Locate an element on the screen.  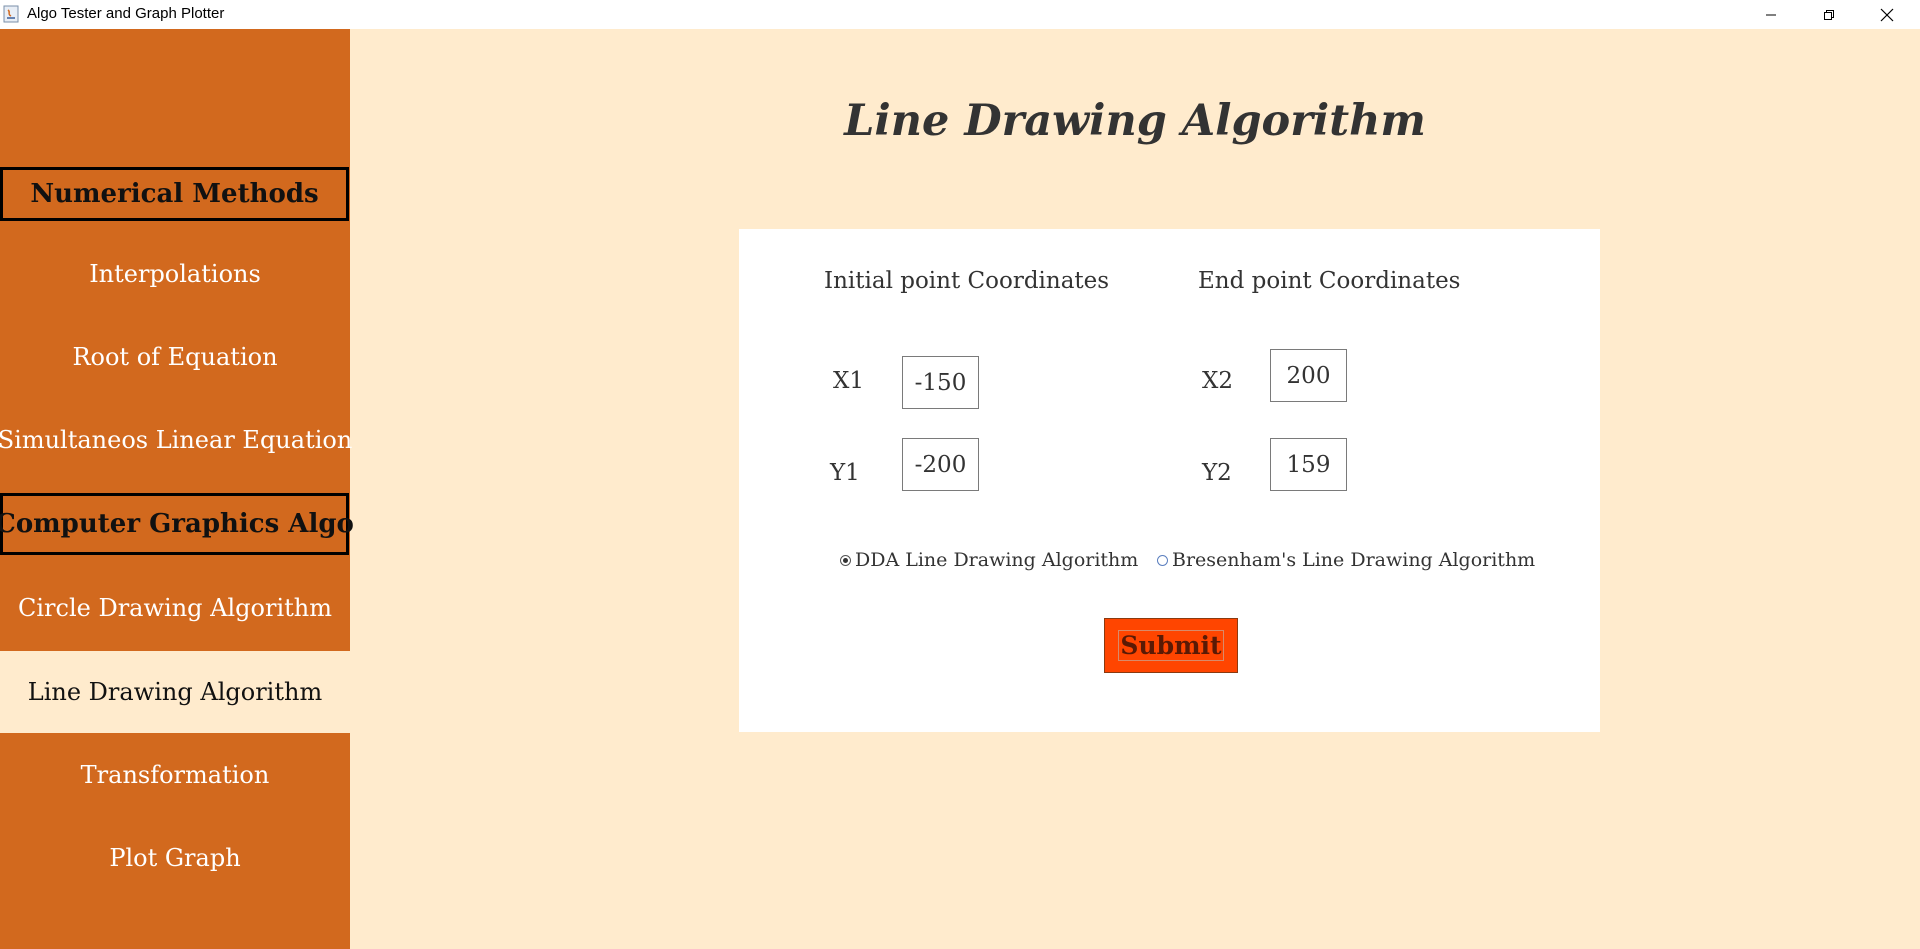
close-icon is located at coordinates (1887, 14).